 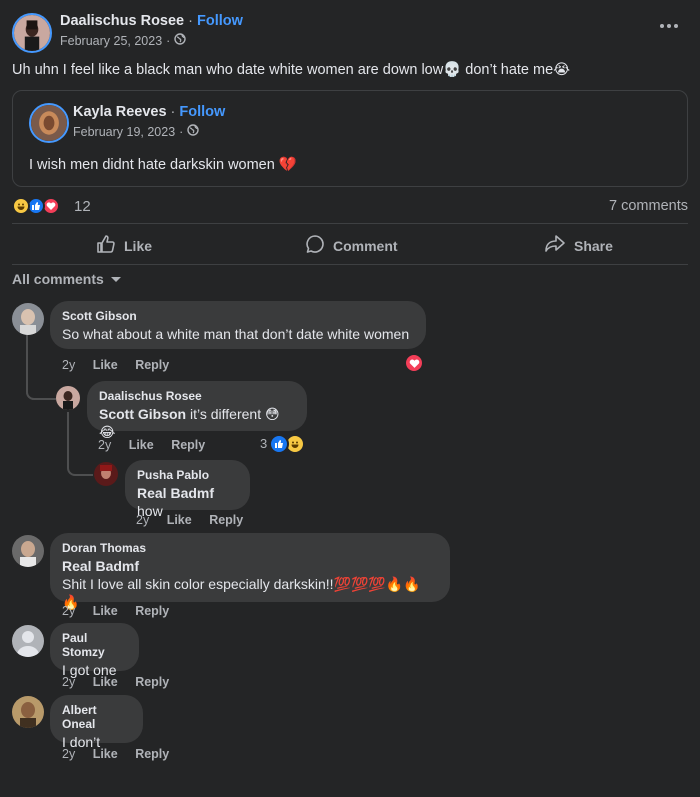 What do you see at coordinates (250, 548) in the screenshot?
I see `commenter-name: Doran Thomas` at bounding box center [250, 548].